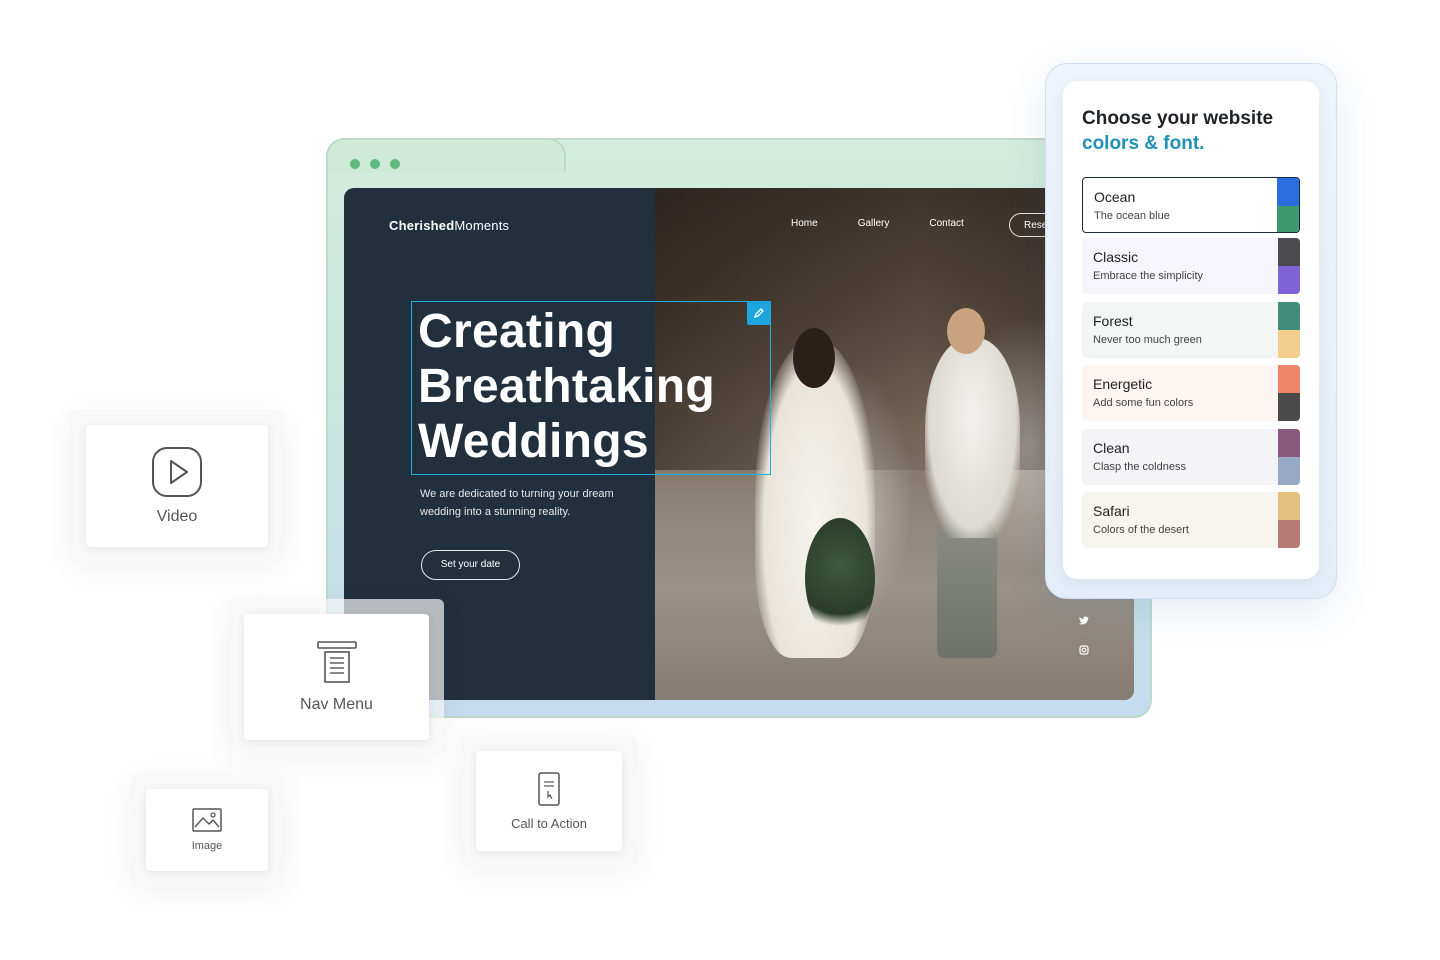 The width and height of the screenshot is (1440, 960). I want to click on headline-line: Breathtaking, so click(566, 386).